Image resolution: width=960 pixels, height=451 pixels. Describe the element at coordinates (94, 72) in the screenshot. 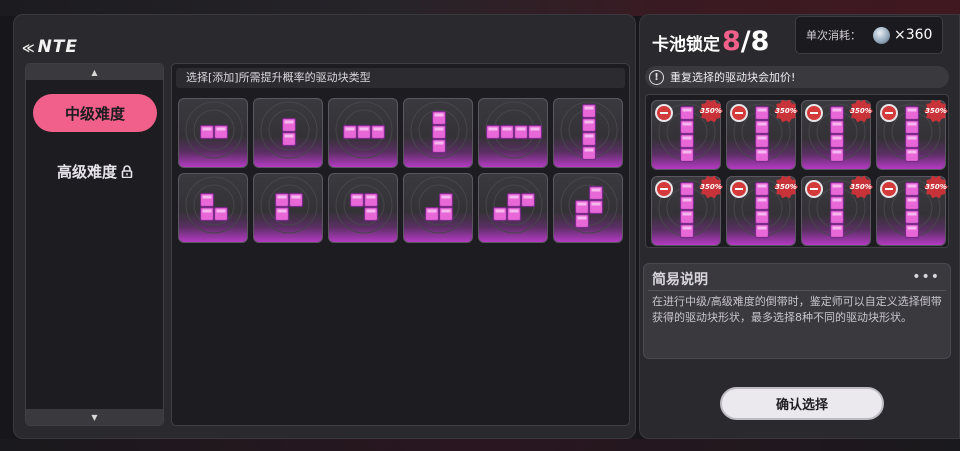

I see `scroll-up-arrow-icon: ▲` at that location.